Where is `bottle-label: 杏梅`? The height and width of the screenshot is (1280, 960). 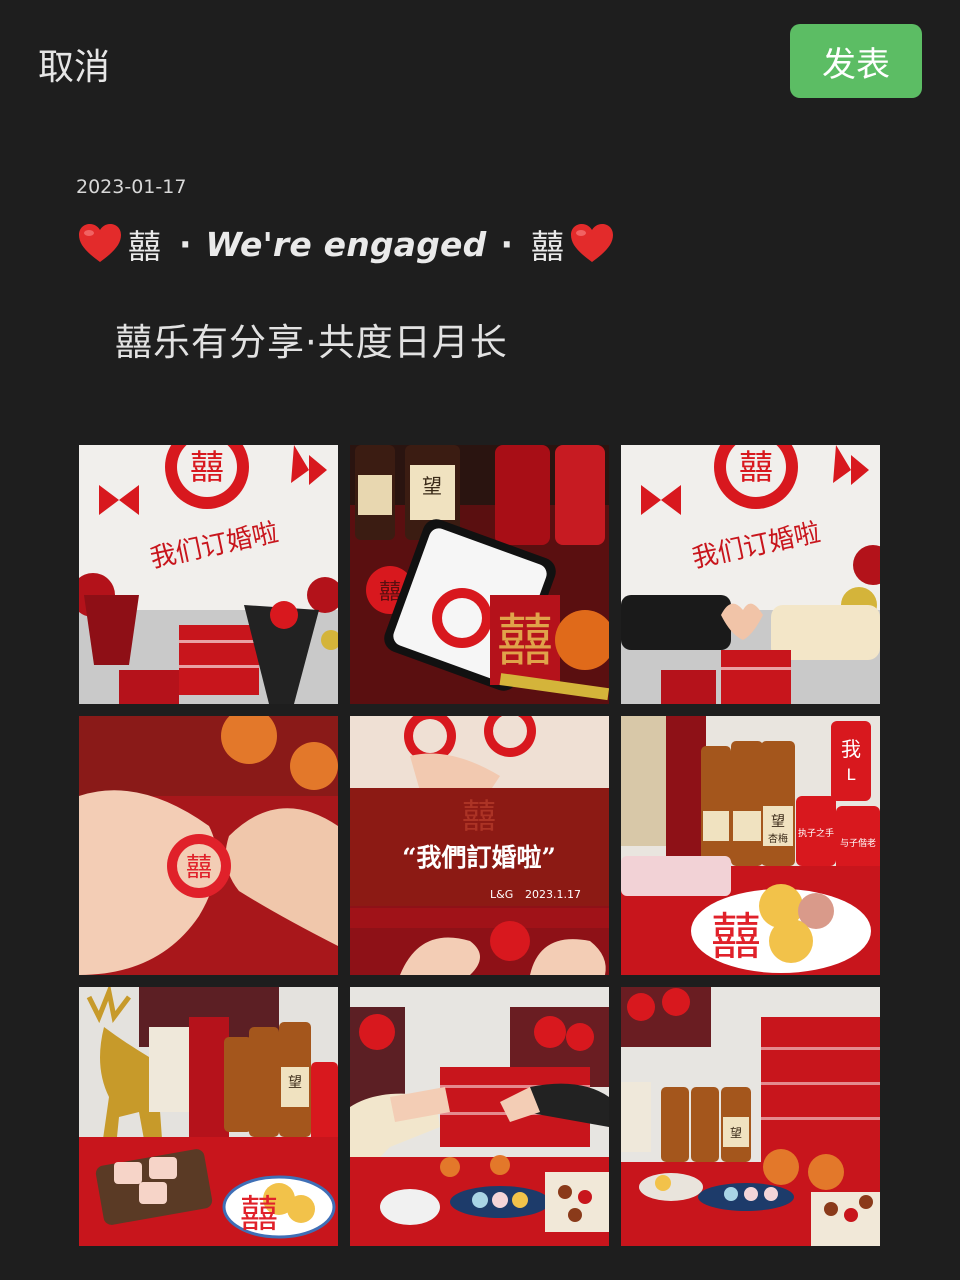 bottle-label: 杏梅 is located at coordinates (778, 838).